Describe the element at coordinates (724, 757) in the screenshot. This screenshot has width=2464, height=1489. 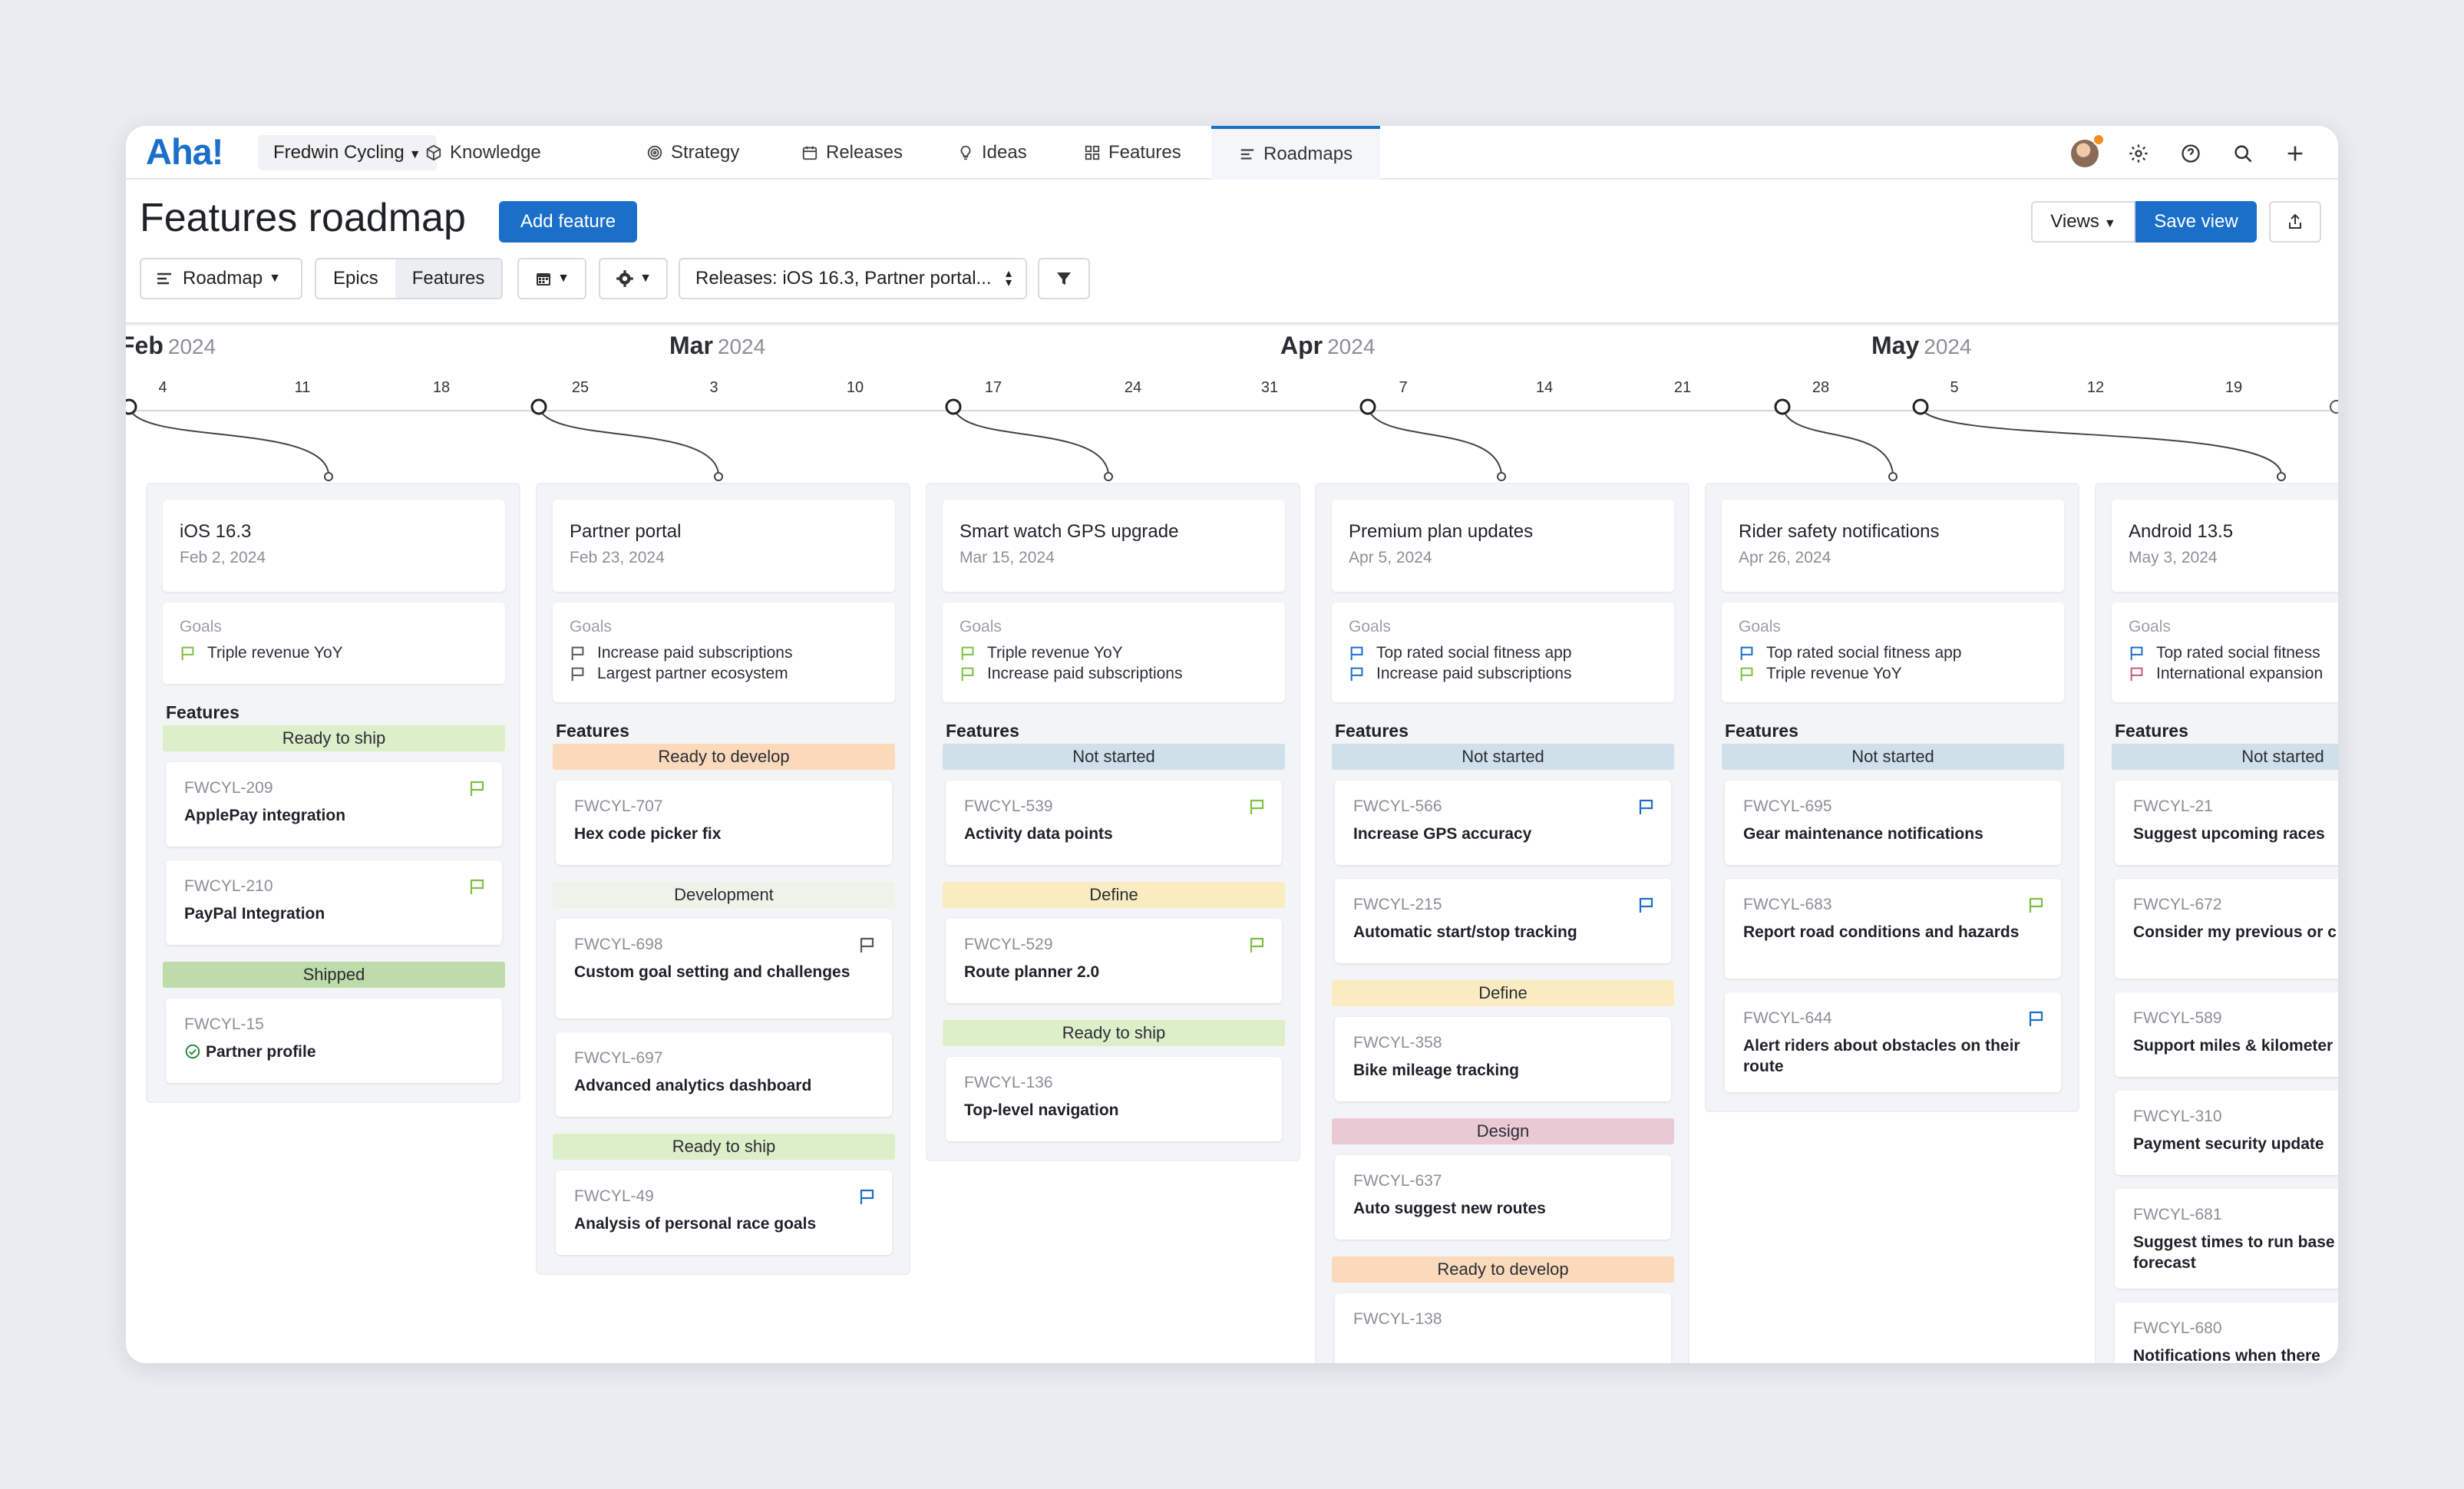
I see `status-group-header: Ready to develop` at that location.